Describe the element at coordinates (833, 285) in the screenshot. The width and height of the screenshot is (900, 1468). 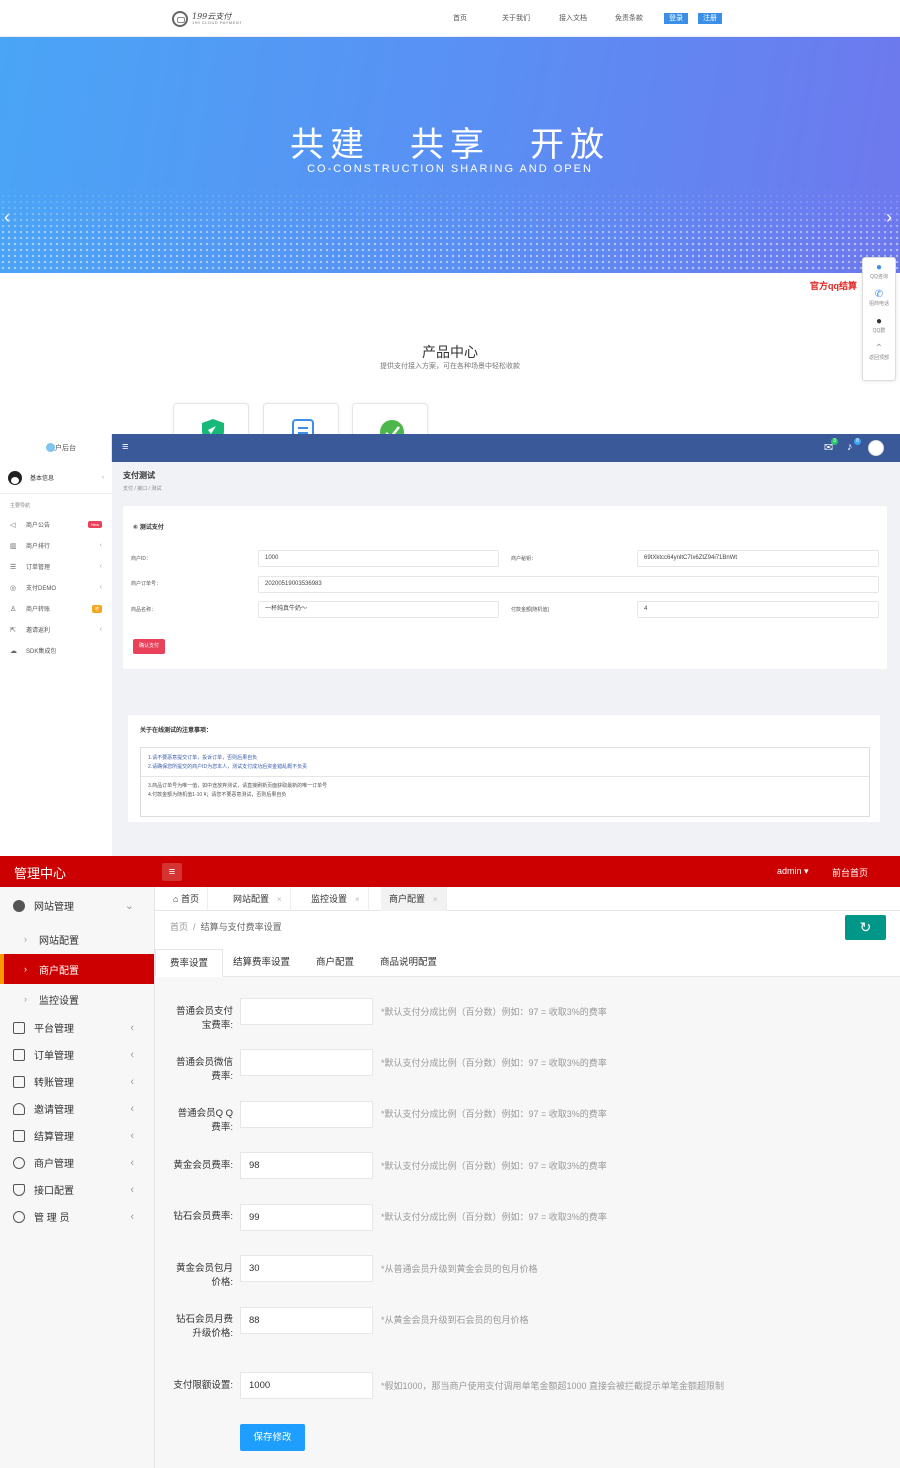
I see `qq-settlement-tip: 官方qq结算` at that location.